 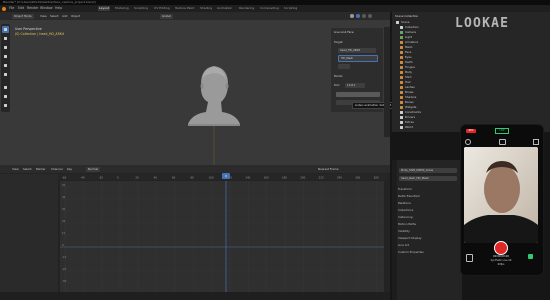 What do you see at coordinates (195, 296) in the screenshot?
I see `status-bar` at bounding box center [195, 296].